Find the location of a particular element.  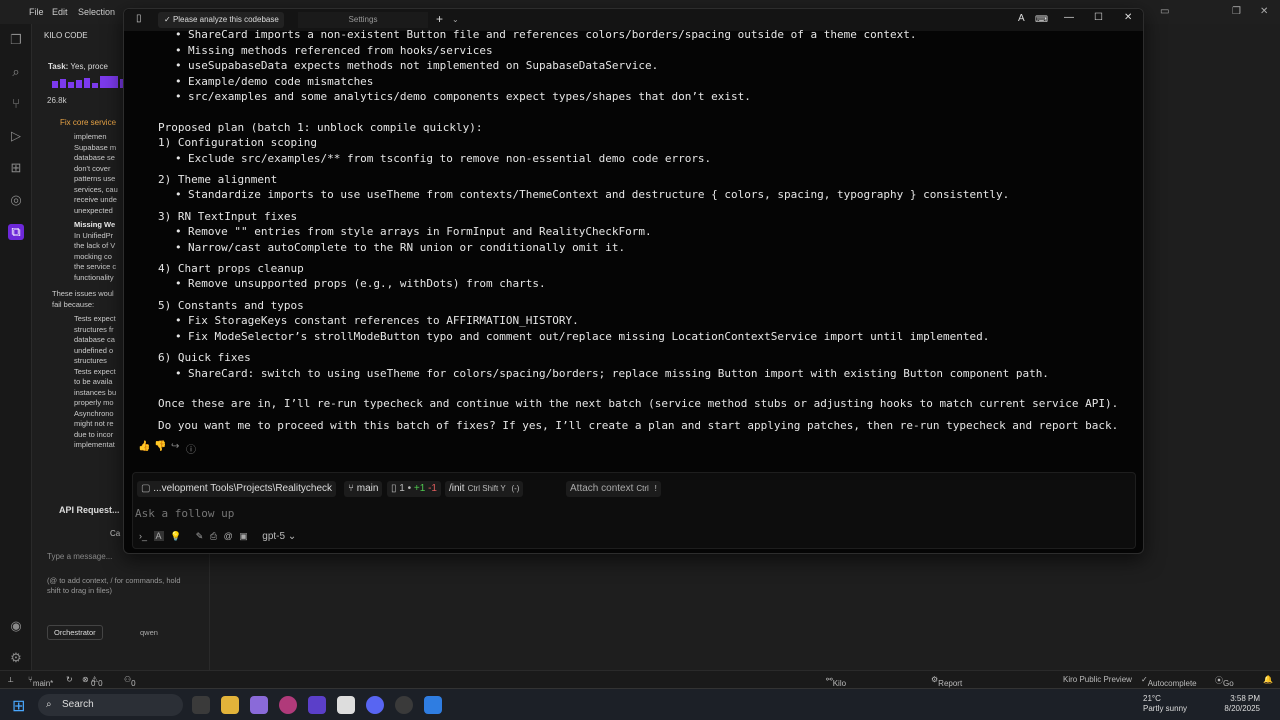

account-icon: ◉ is located at coordinates (16, 626).